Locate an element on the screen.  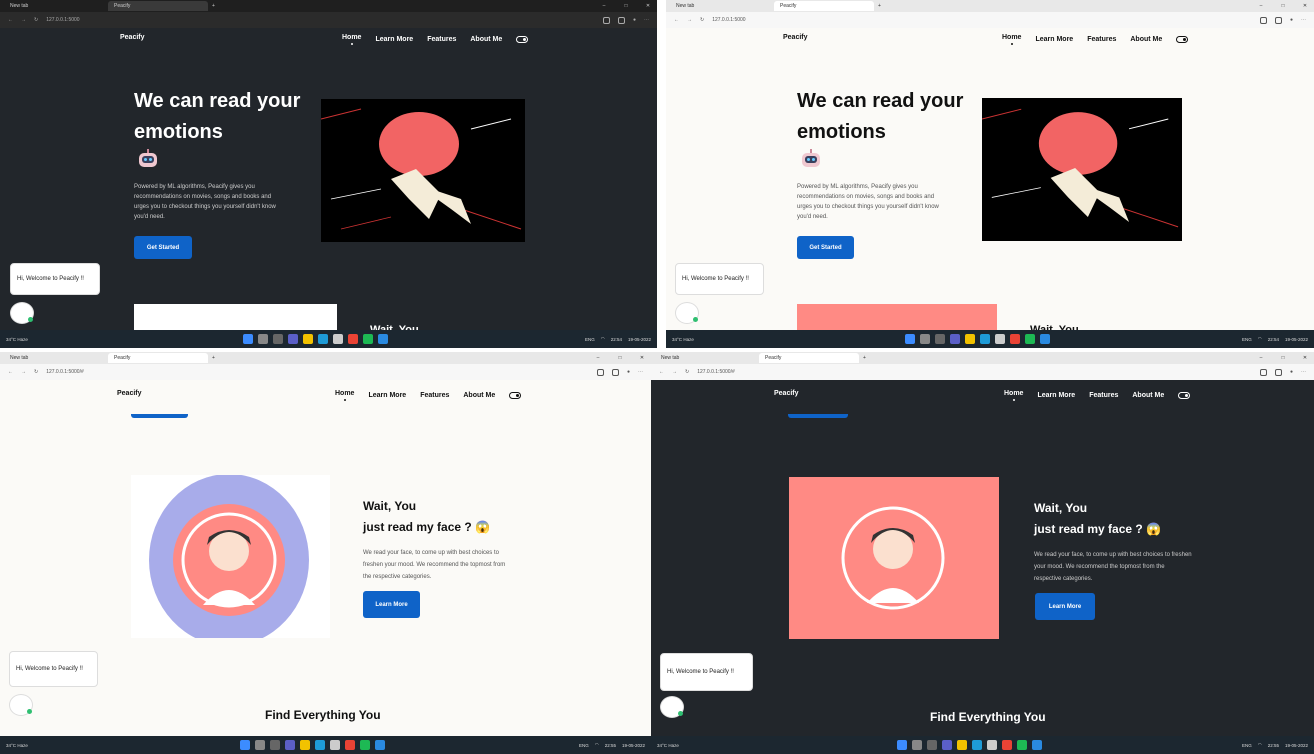
edge-icon is located at coordinates (323, 339).